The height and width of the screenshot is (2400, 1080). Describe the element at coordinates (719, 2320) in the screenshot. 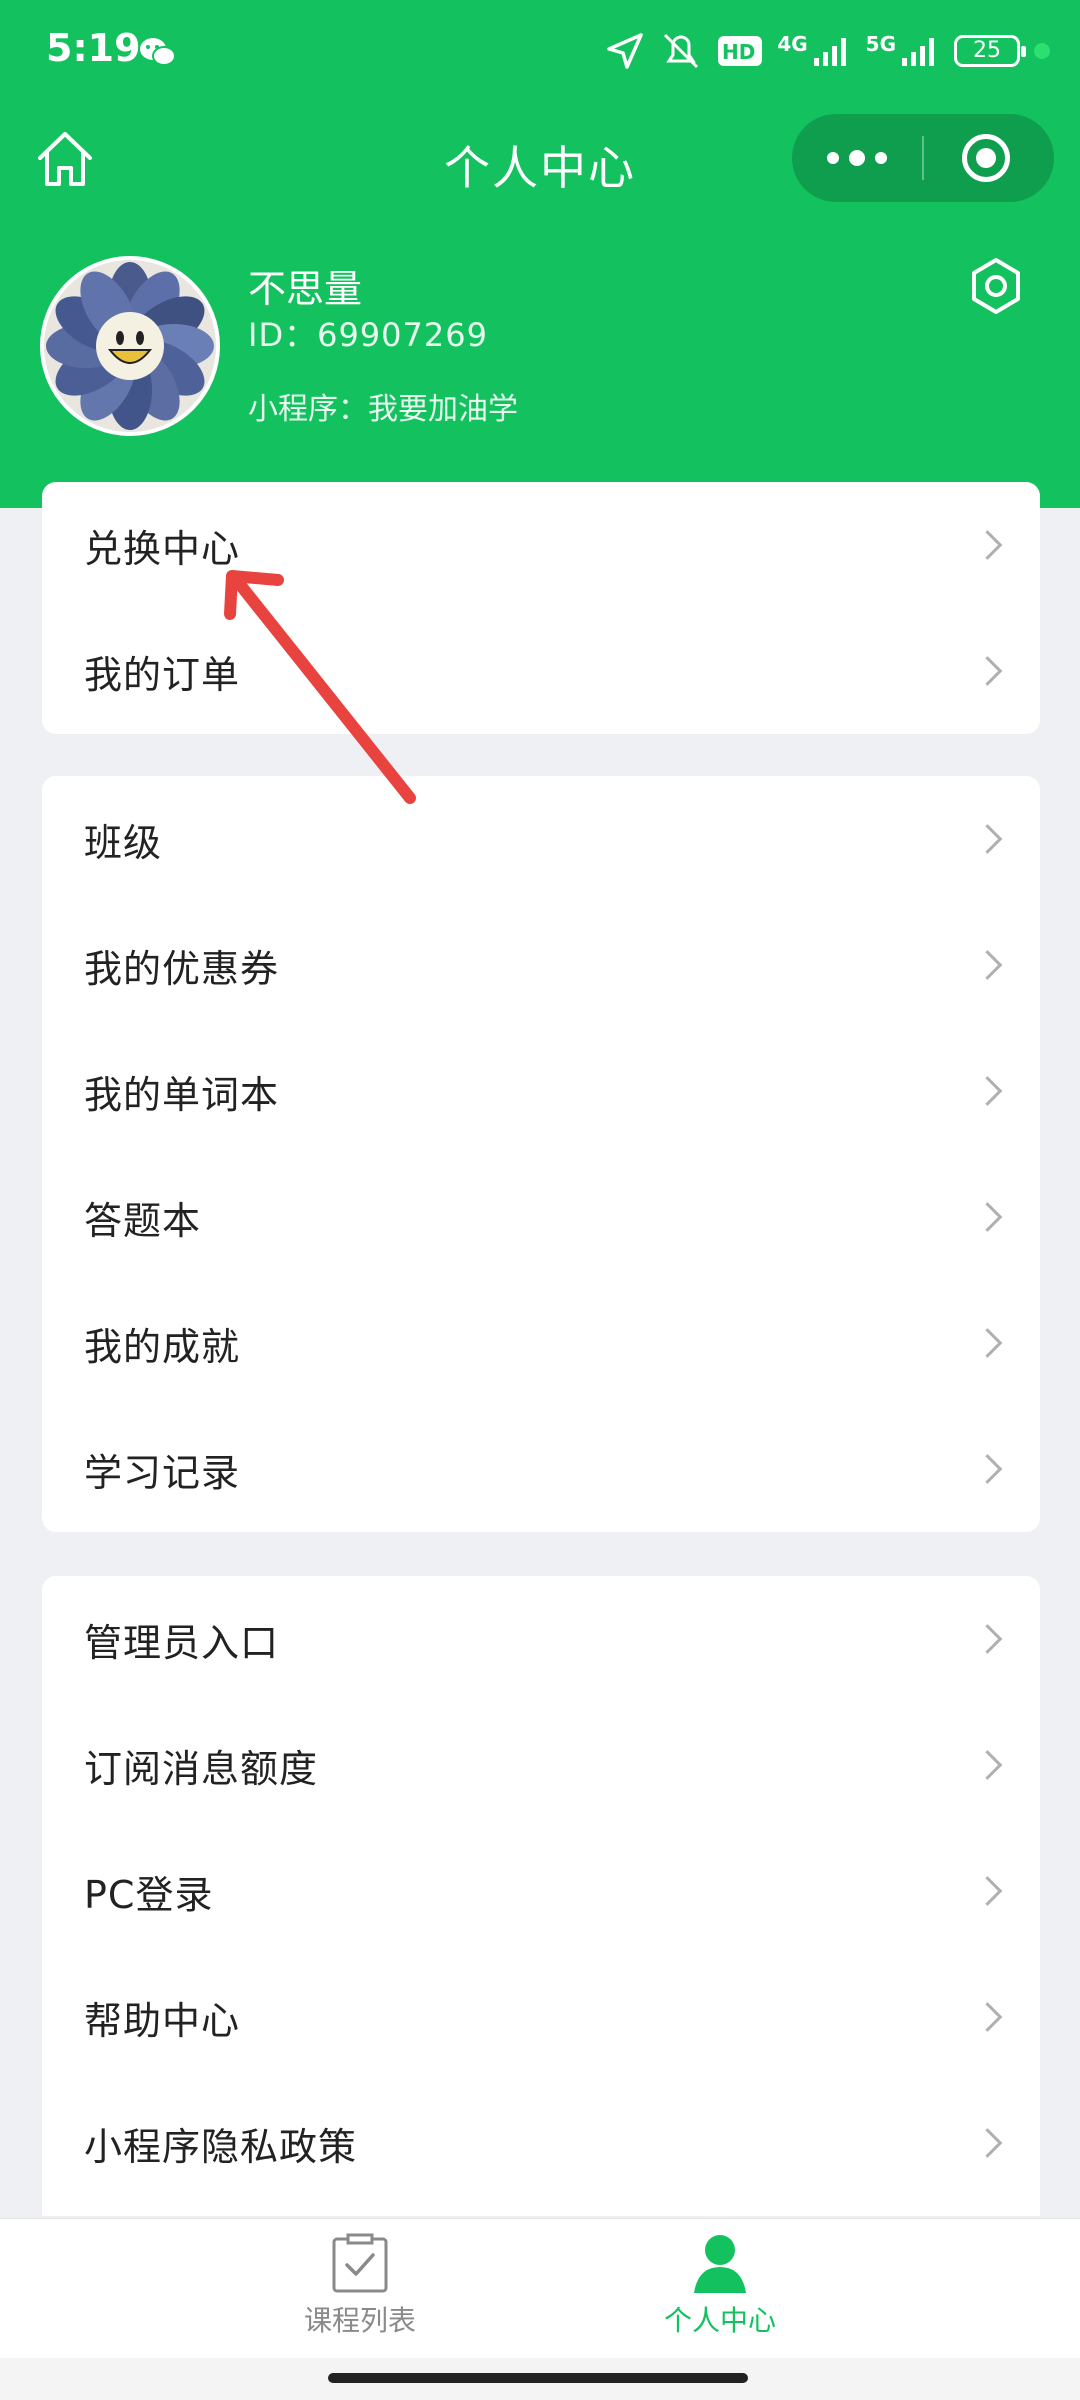

I see `tab-label: 个人中心` at that location.